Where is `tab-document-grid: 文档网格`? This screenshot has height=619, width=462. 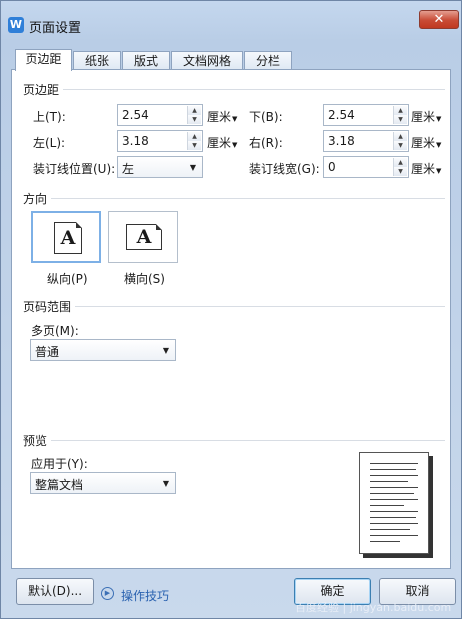 tab-document-grid: 文档网格 is located at coordinates (207, 61).